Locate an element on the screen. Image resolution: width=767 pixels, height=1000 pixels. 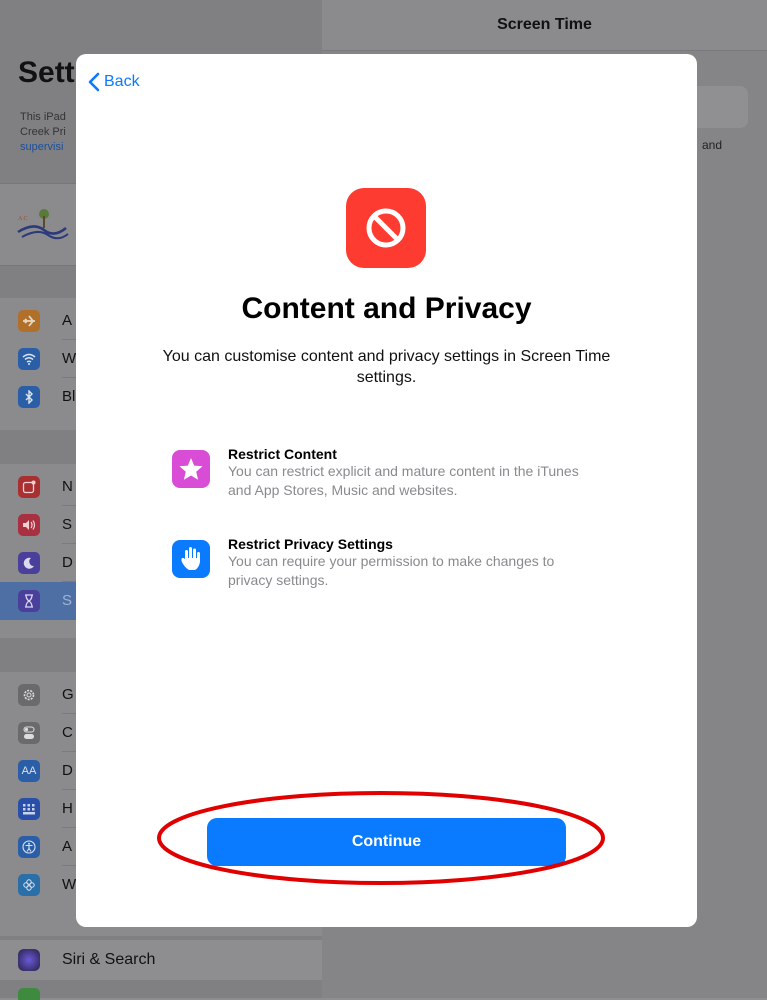
hourglass-icon is located at coordinates (29, 601).